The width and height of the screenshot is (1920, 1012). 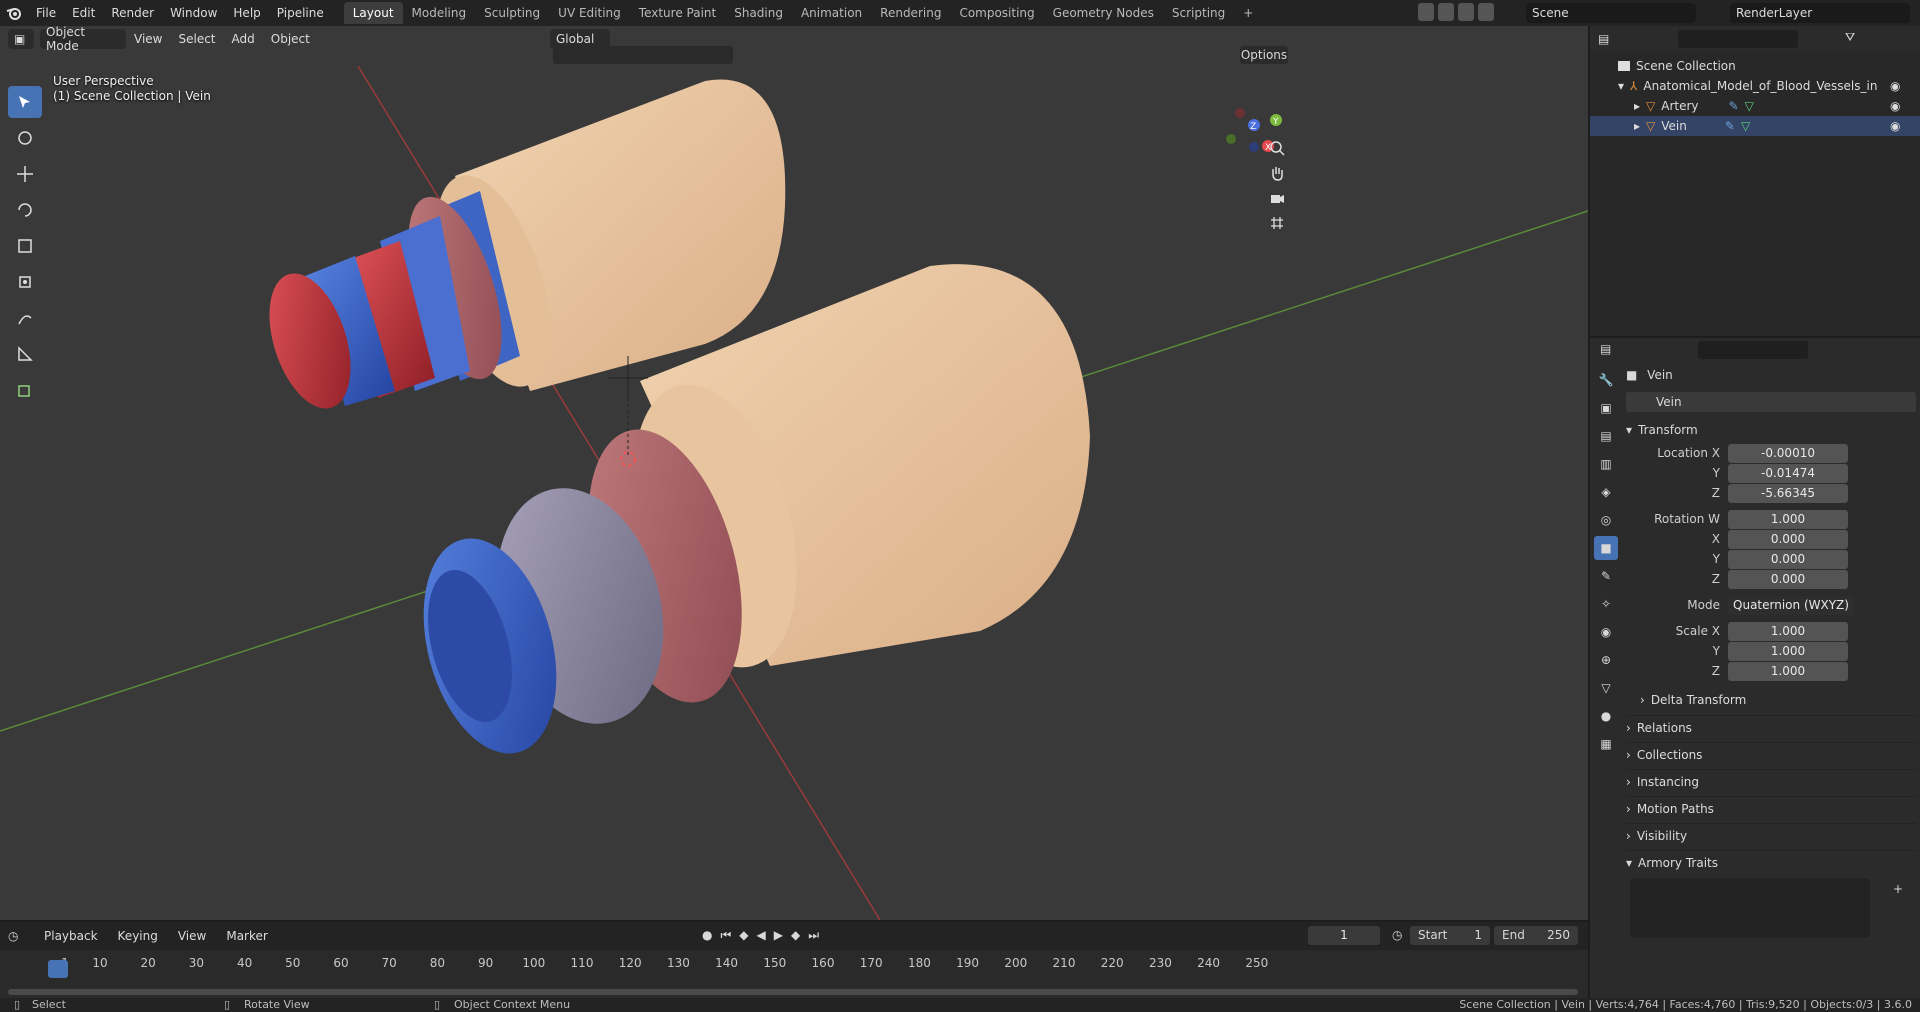 I want to click on object-tab-icon: ■, so click(x=1606, y=548).